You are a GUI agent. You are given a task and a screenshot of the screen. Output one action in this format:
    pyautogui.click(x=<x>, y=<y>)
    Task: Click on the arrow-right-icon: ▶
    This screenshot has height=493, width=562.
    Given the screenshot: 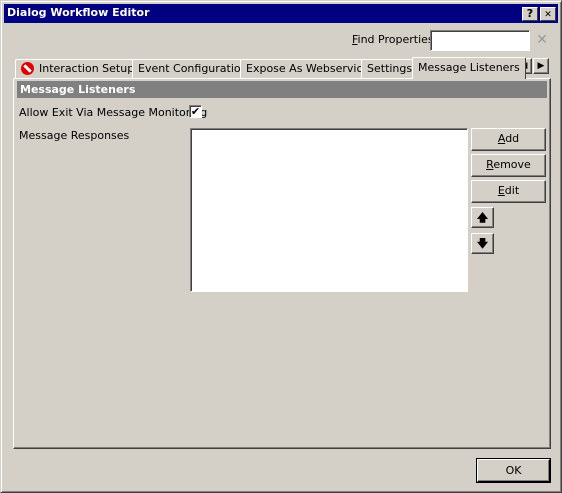 What is the action you would take?
    pyautogui.click(x=541, y=66)
    